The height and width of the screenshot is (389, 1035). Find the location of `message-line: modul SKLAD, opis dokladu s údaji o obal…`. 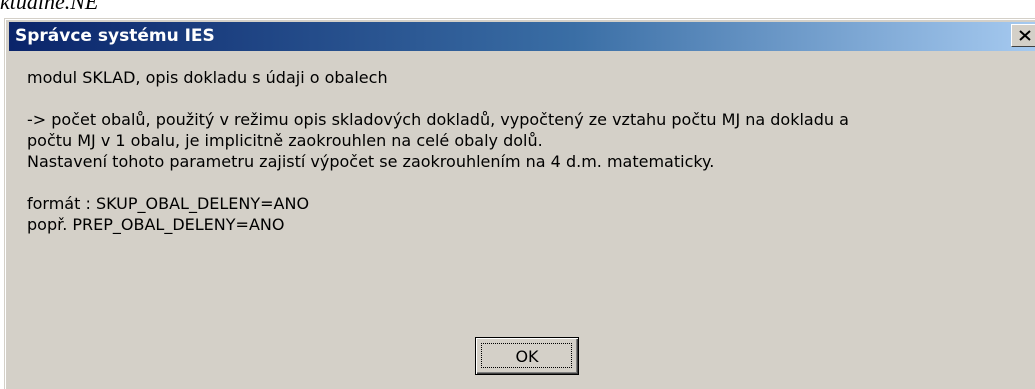

message-line: modul SKLAD, opis dokladu s údaji o obal… is located at coordinates (207, 77).